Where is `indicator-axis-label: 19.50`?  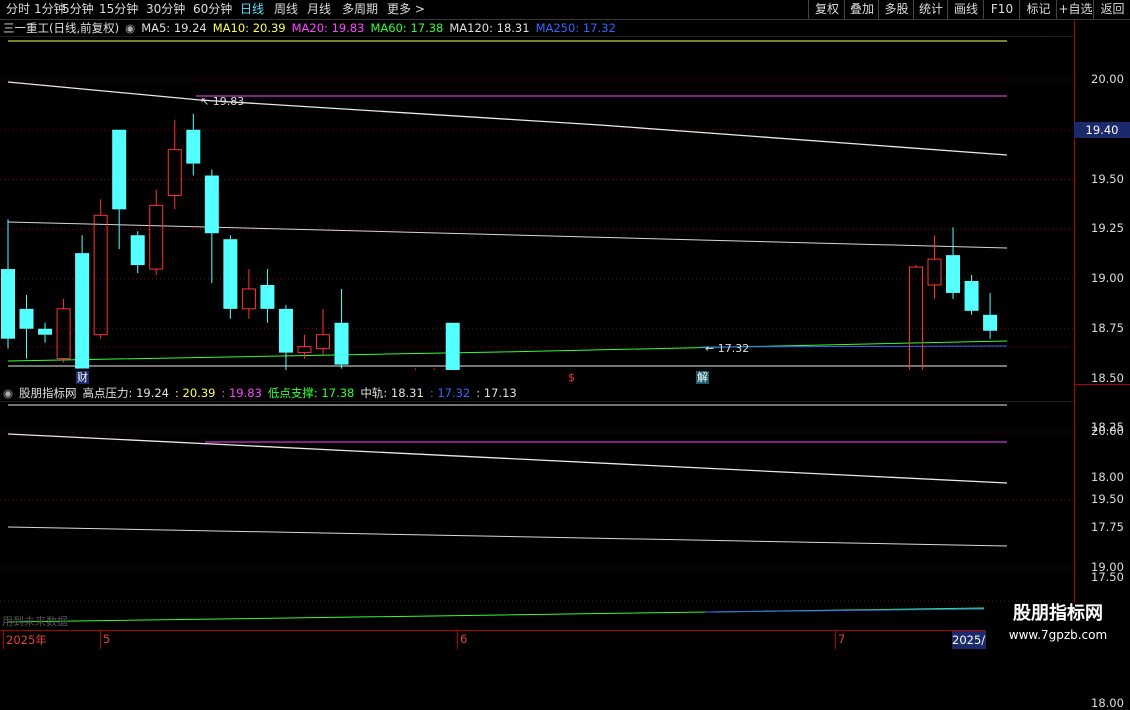 indicator-axis-label: 19.50 is located at coordinates (1107, 499).